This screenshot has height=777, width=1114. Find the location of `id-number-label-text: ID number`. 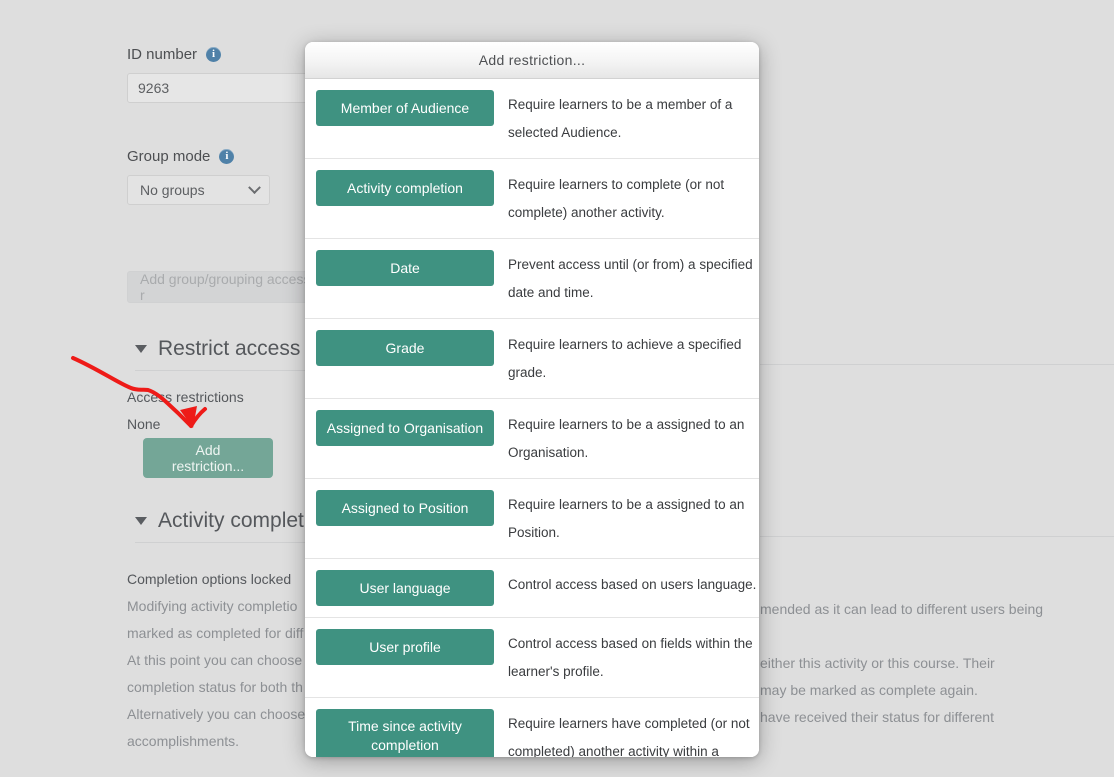

id-number-label-text: ID number is located at coordinates (162, 54).